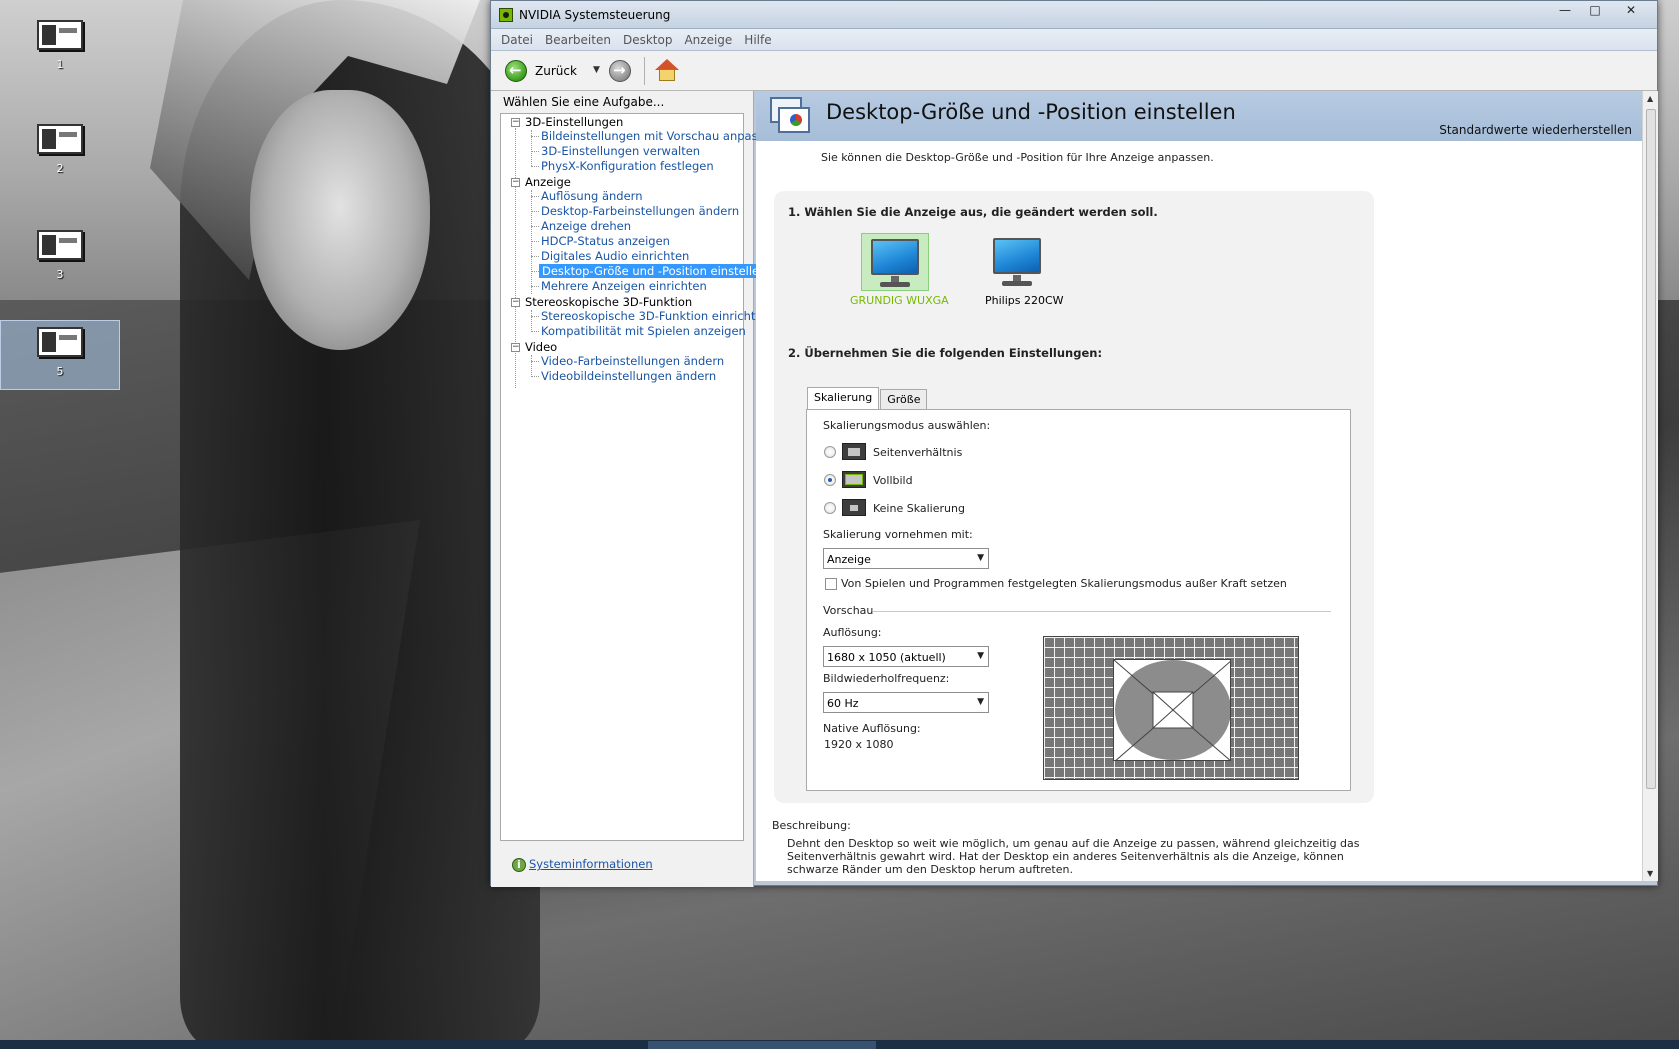  Describe the element at coordinates (906, 702) in the screenshot. I see `refresh-select: 60 Hz ▼` at that location.